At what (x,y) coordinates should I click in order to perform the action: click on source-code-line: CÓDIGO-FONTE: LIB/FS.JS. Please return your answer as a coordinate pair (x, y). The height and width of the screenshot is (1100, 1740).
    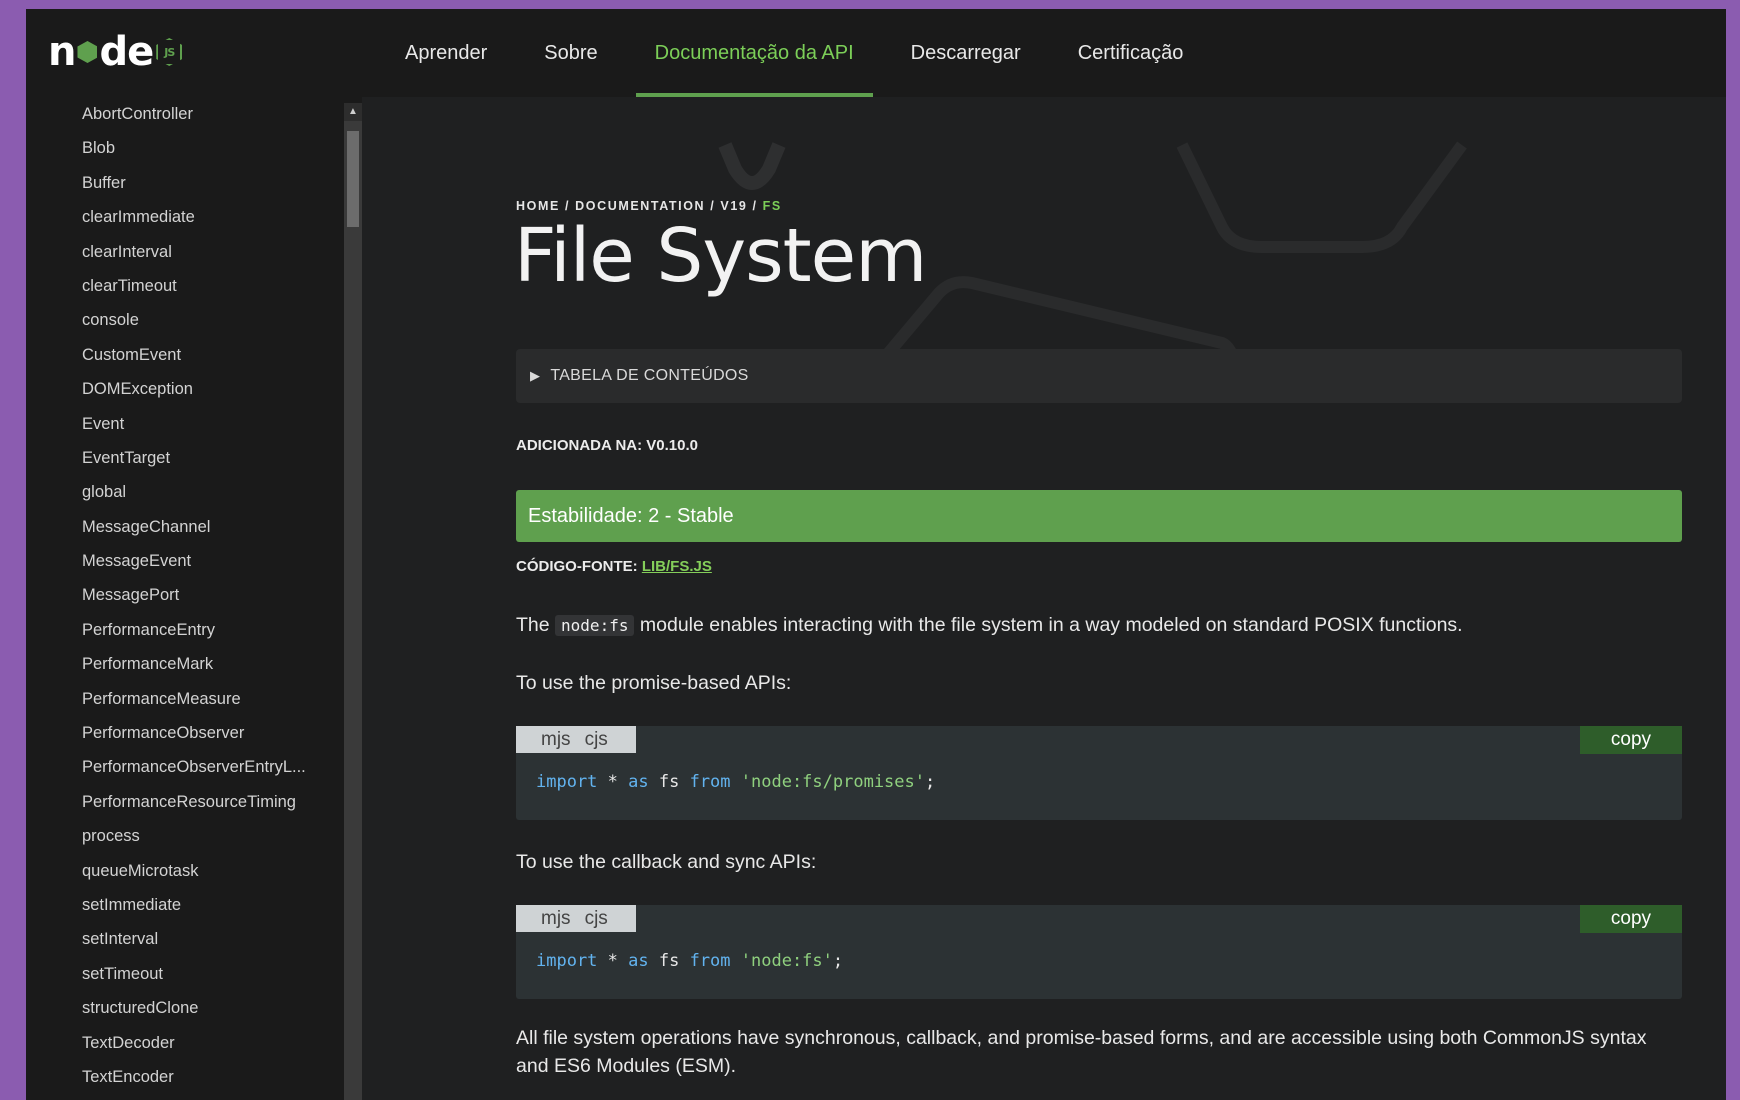
    Looking at the image, I should click on (614, 566).